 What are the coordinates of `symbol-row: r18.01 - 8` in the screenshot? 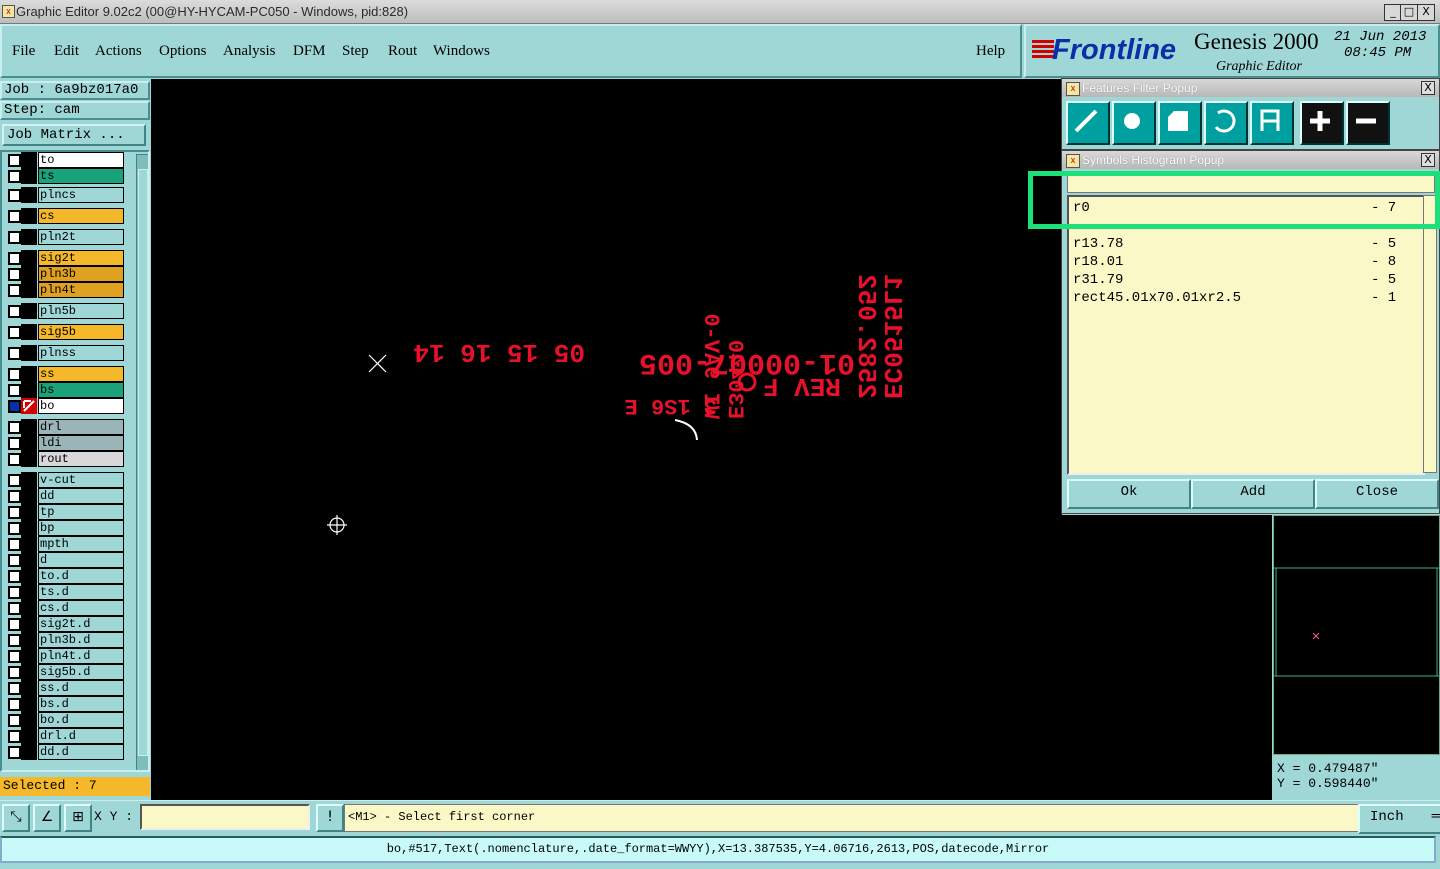 It's located at (1238, 262).